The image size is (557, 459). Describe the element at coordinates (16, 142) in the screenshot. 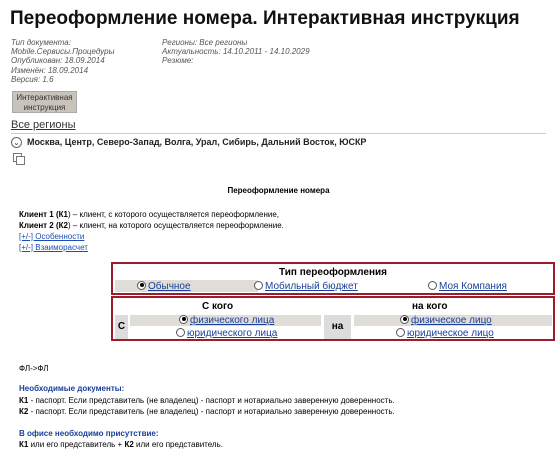

I see `chevron-down-icon: ⌄` at that location.